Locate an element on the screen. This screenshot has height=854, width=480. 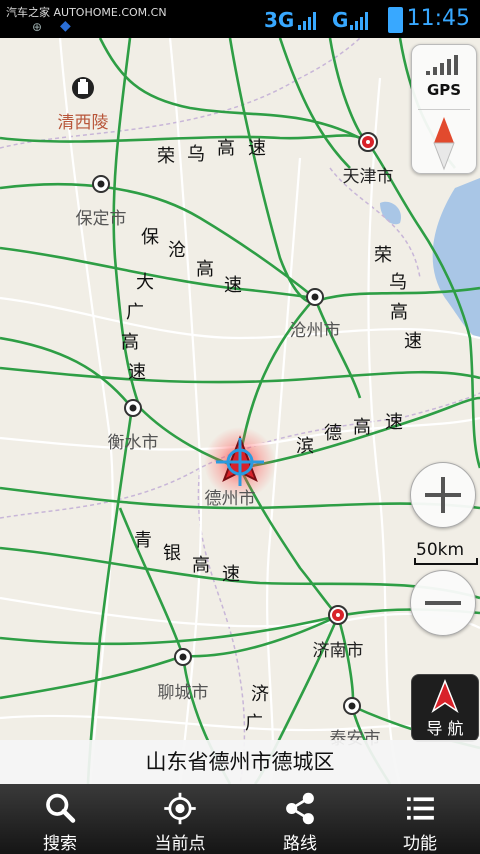
battery-icon is located at coordinates (395, 20).